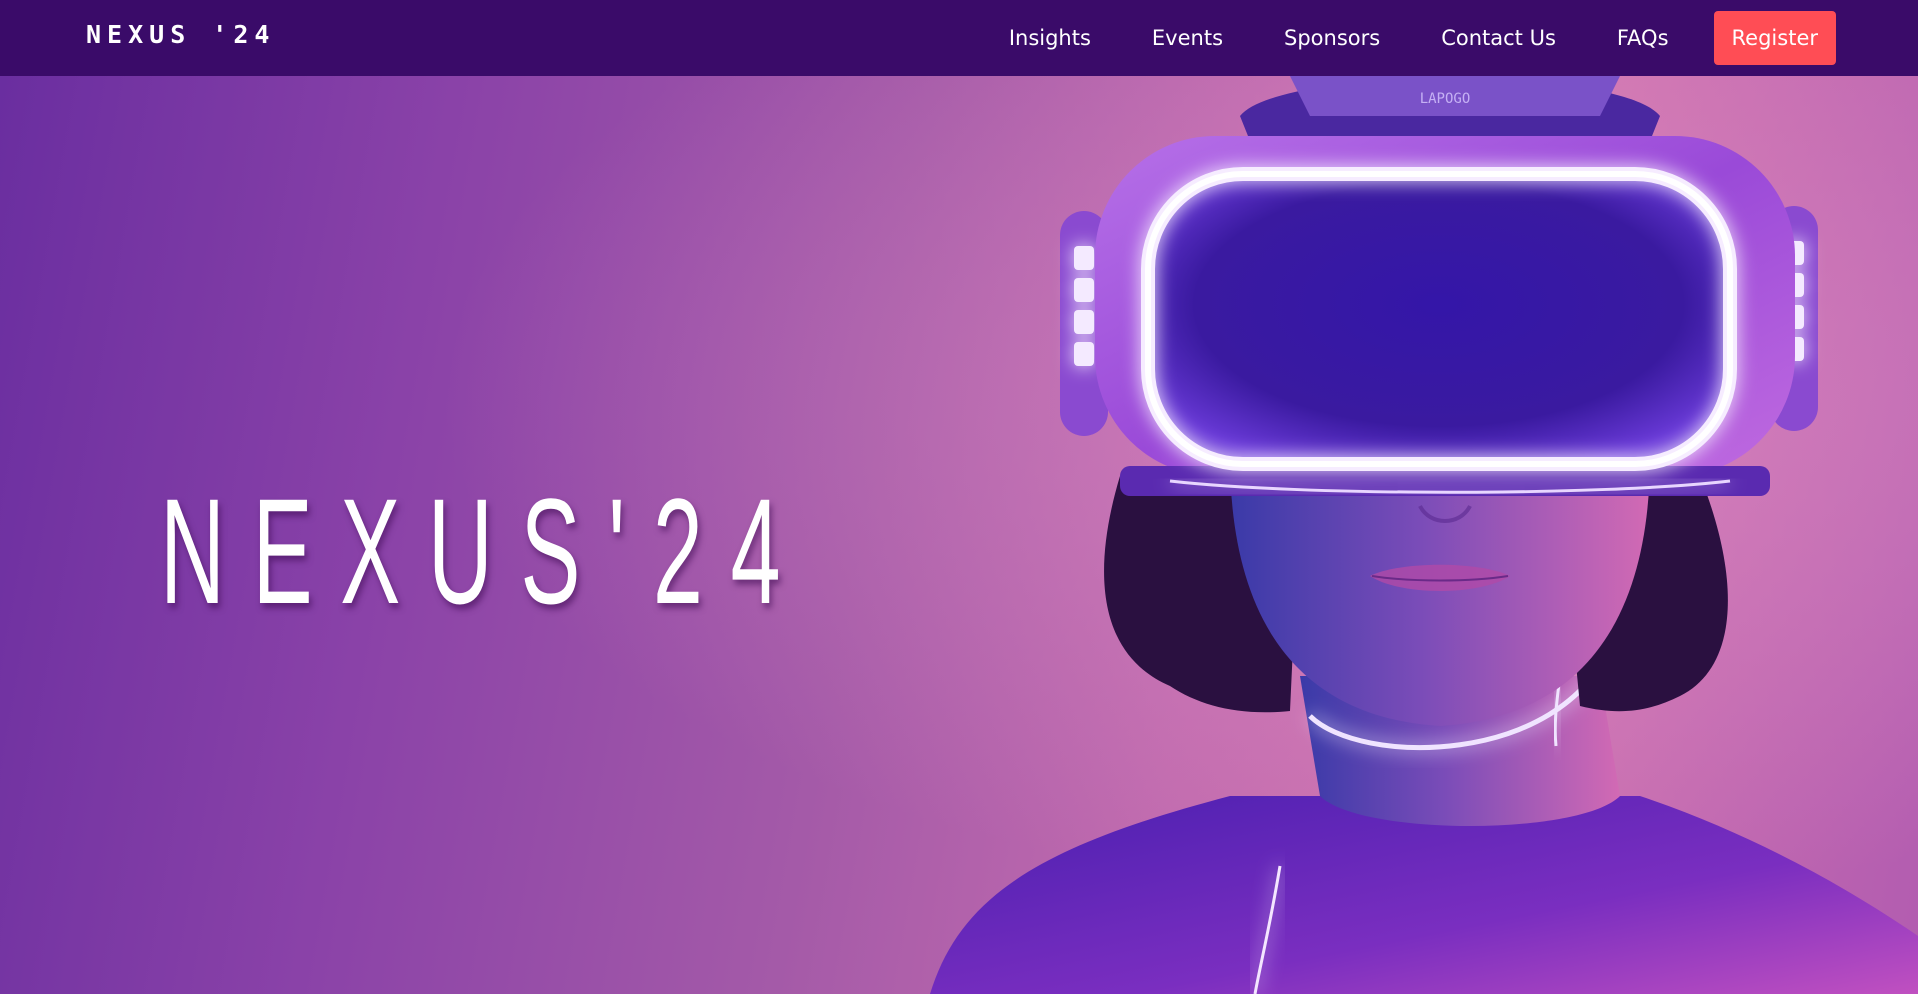 The image size is (1918, 994). I want to click on nav-link-insights: Insights, so click(1050, 38).